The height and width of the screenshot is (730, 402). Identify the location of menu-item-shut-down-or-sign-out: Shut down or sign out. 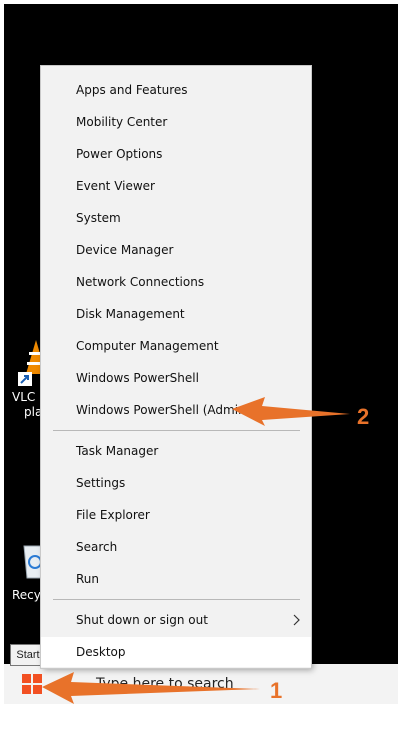
(176, 620).